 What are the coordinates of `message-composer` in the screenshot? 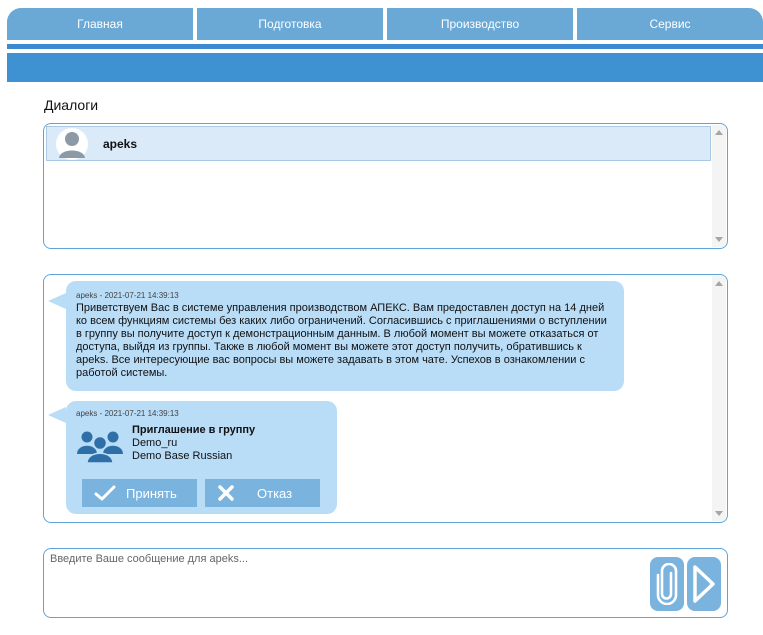 It's located at (385, 583).